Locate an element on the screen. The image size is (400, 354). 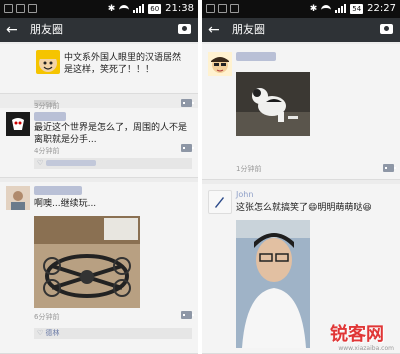
moment-post: 中文系外国人眼里的汉语居然是这样，笑死了！！！ is located at coordinates (99, 69).